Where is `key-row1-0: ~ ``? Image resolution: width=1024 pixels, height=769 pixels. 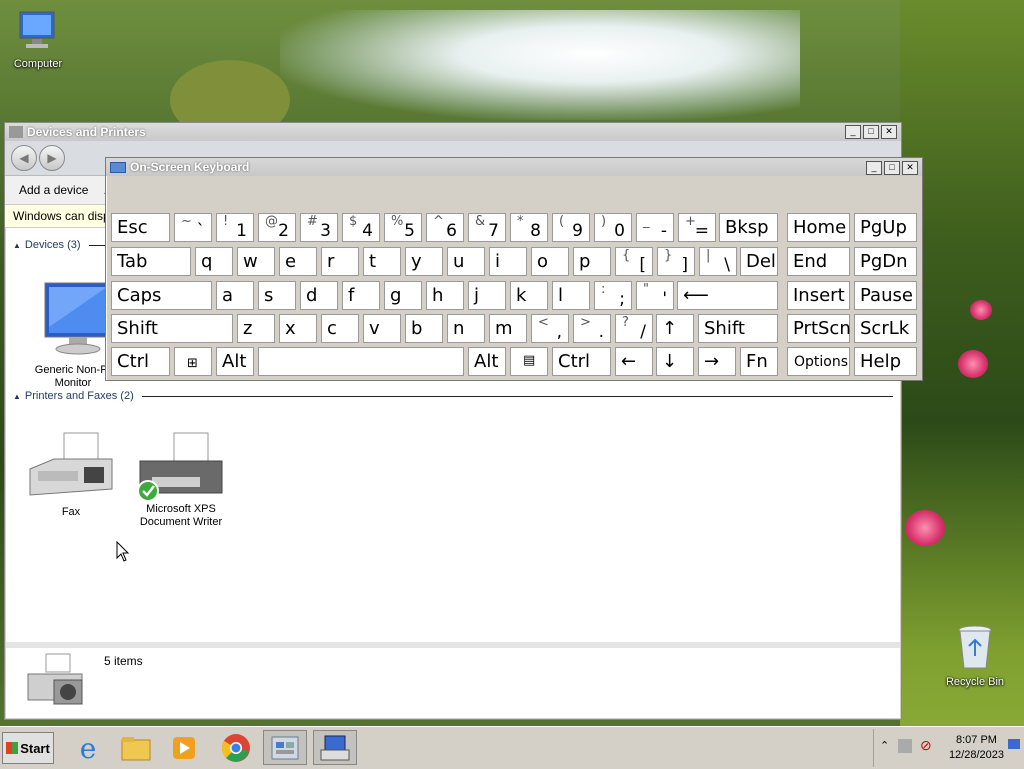 key-row1-0: ~ ` is located at coordinates (193, 227).